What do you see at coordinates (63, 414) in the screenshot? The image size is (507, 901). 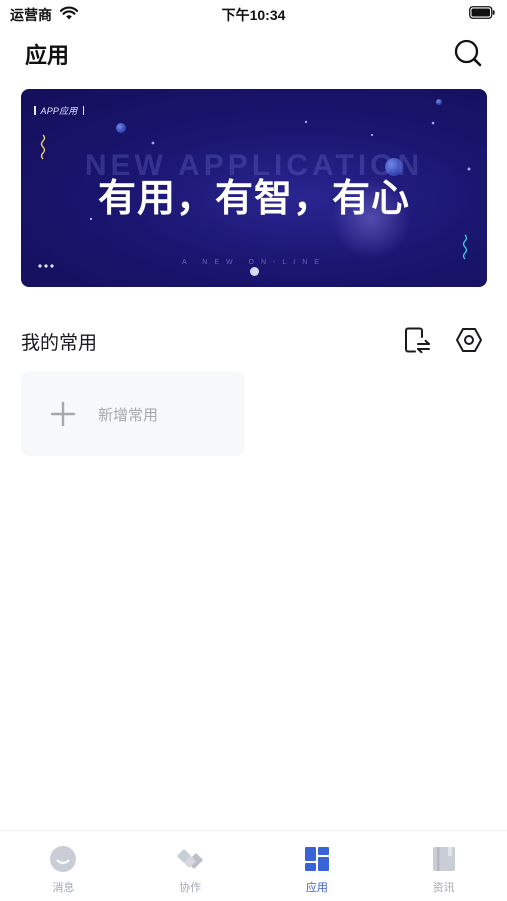 I see `plus-icon` at bounding box center [63, 414].